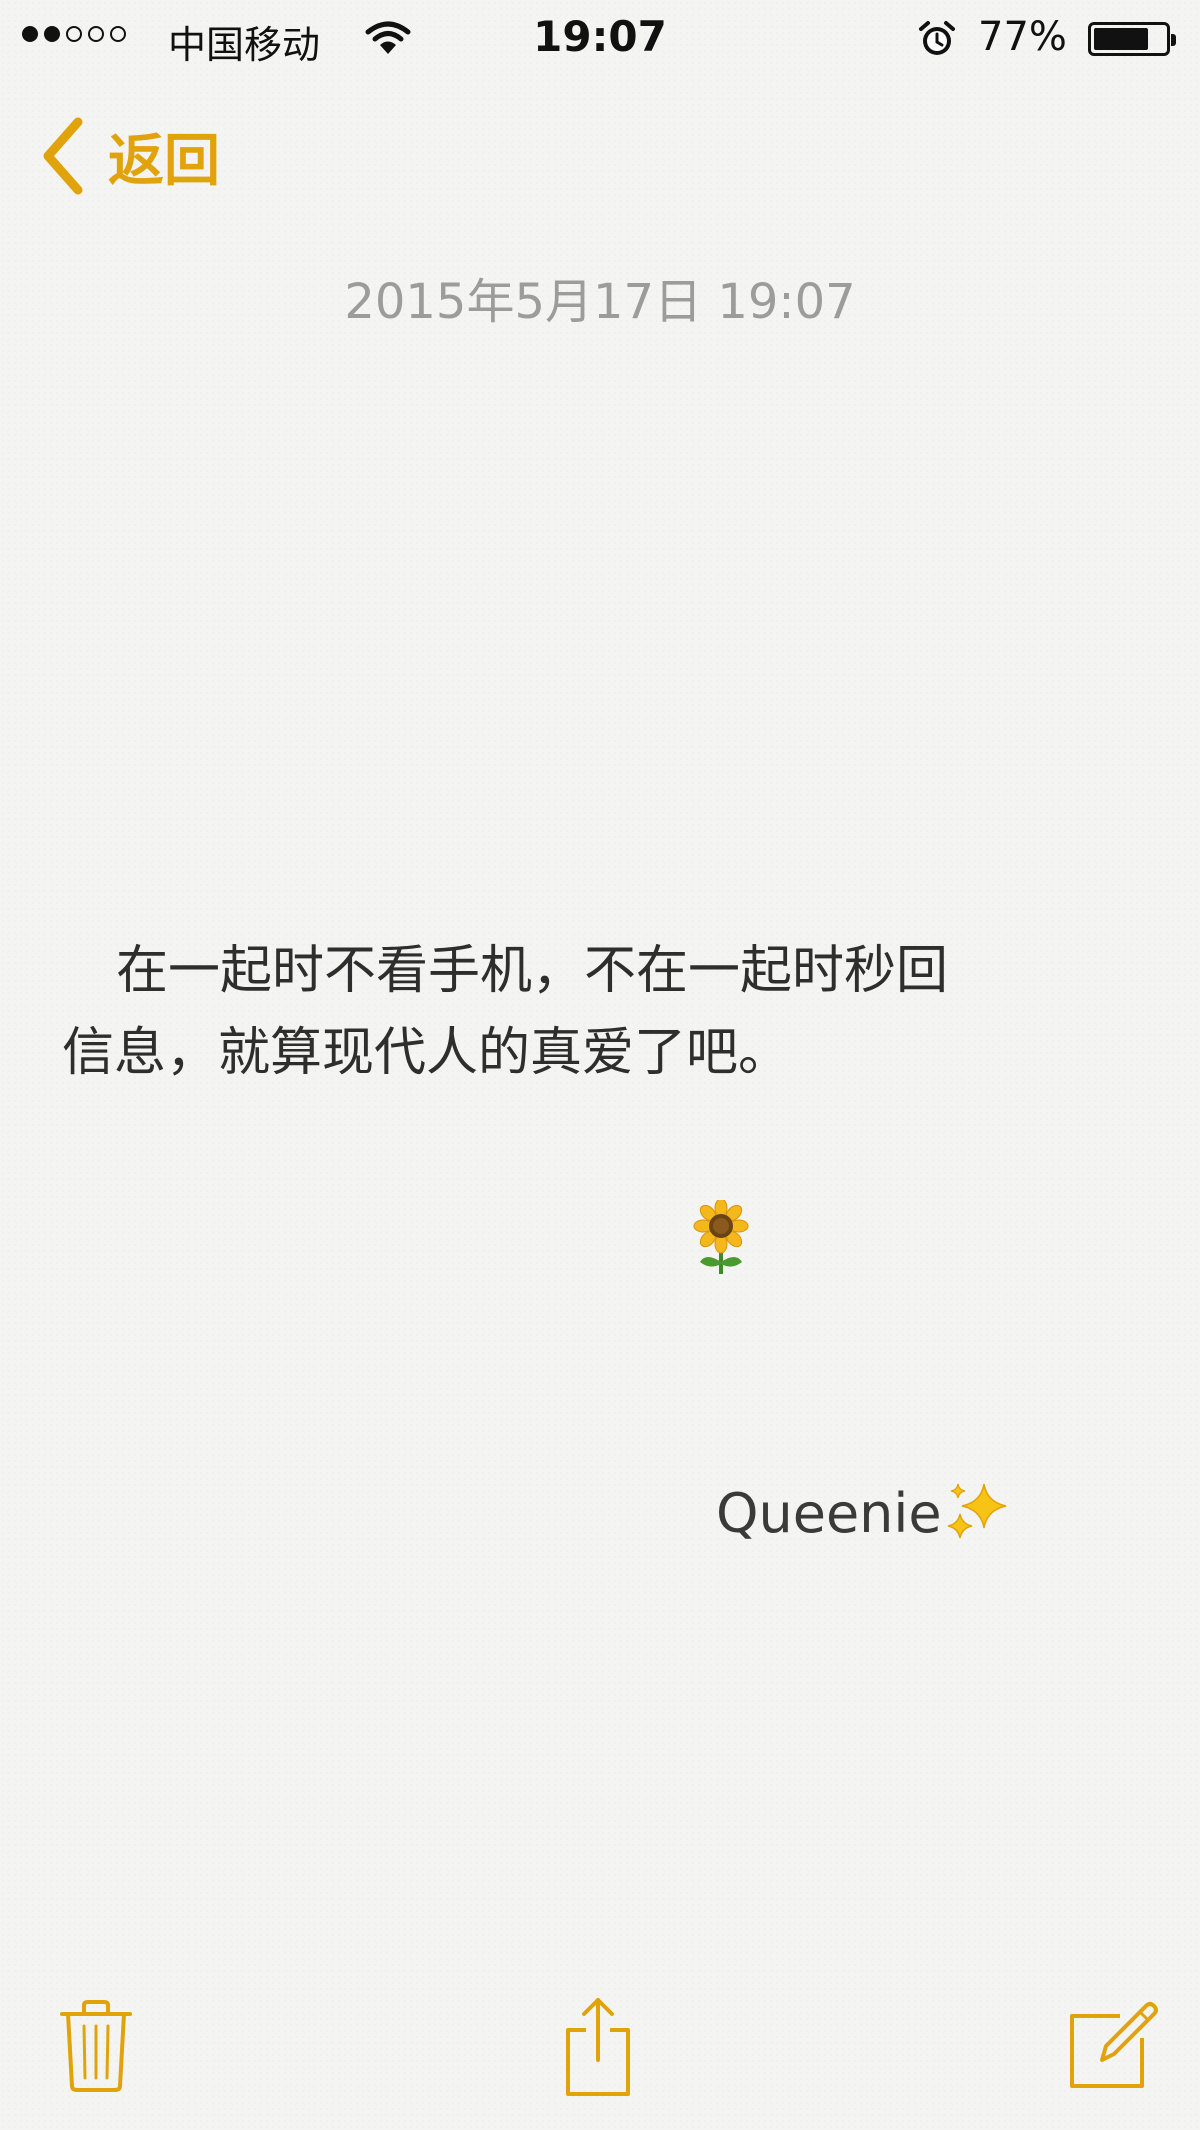 This screenshot has height=2130, width=1200. What do you see at coordinates (63, 156) in the screenshot?
I see `chevron-left-icon` at bounding box center [63, 156].